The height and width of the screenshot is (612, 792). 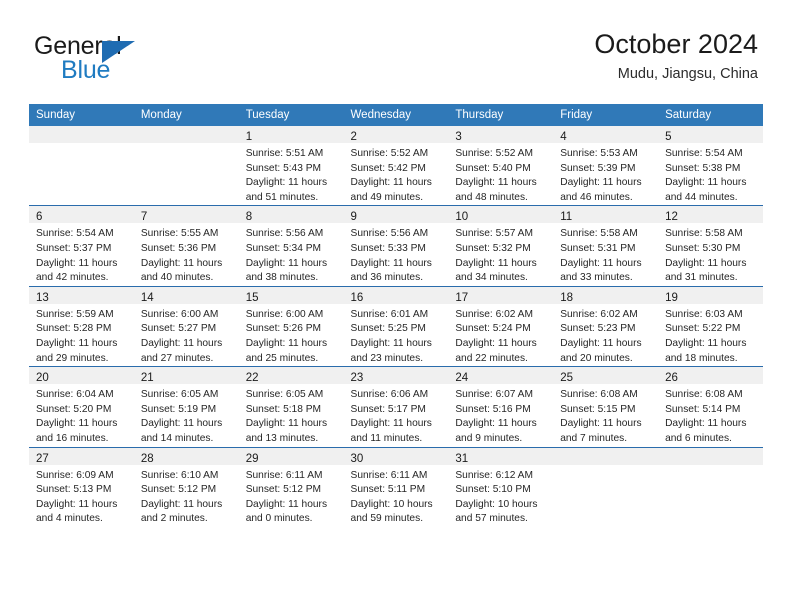 What do you see at coordinates (710, 215) in the screenshot?
I see `day-number-strip: 12` at bounding box center [710, 215].